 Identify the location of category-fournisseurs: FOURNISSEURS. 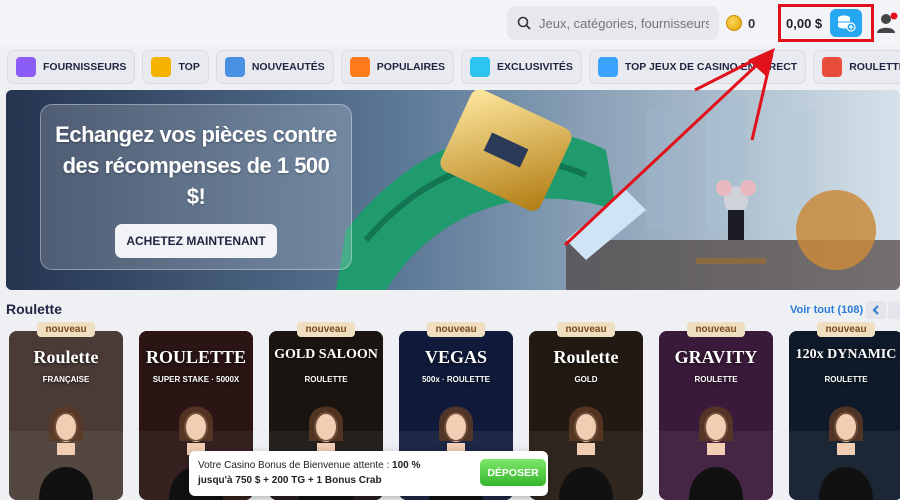
(71, 67).